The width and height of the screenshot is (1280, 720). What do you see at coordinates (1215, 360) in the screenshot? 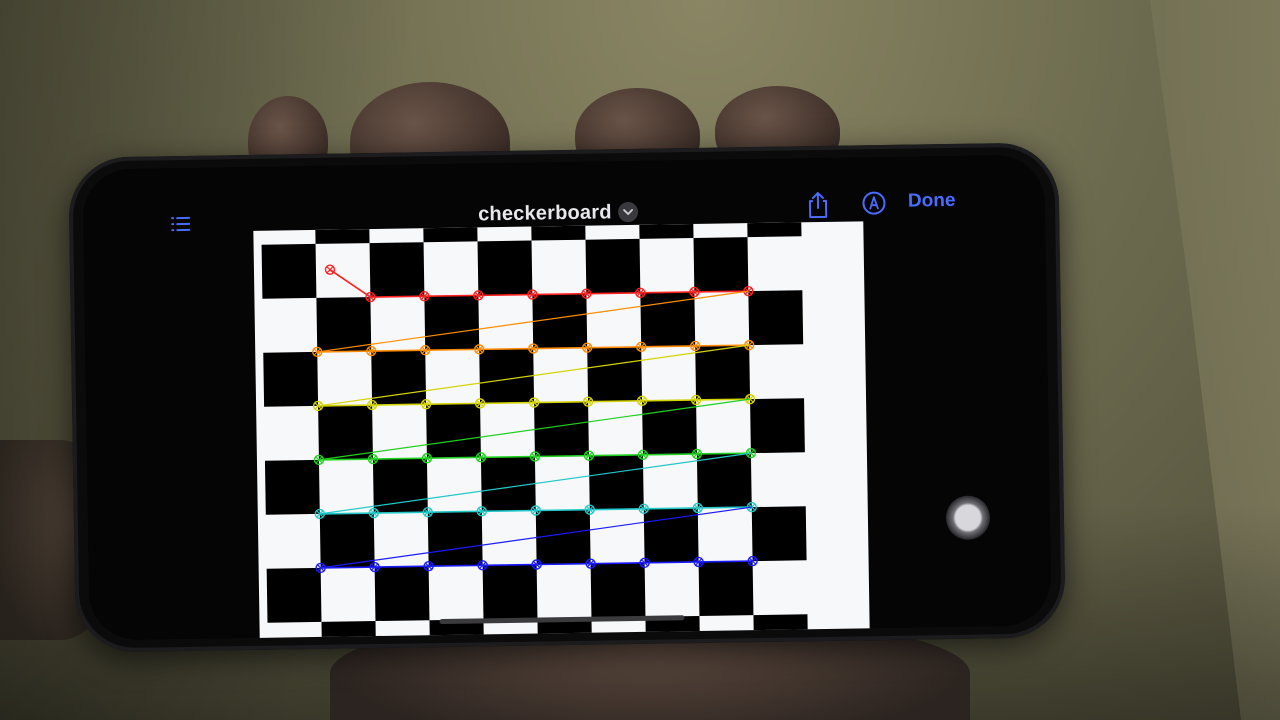
I see `wall-corner` at bounding box center [1215, 360].